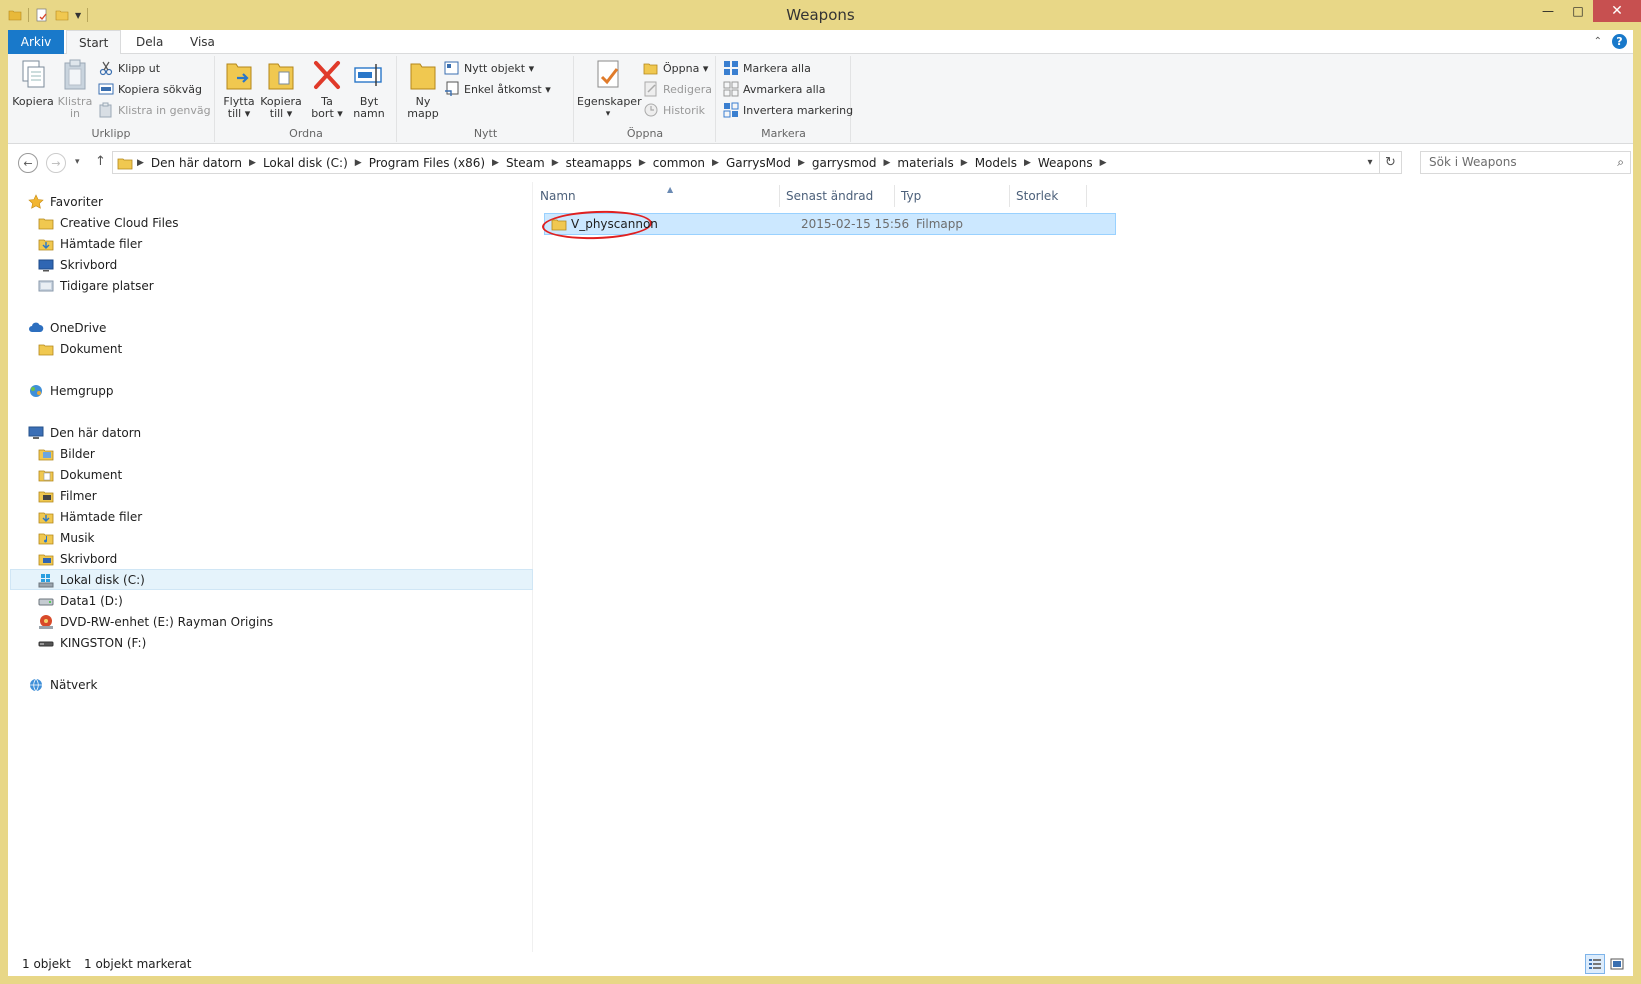 This screenshot has width=1641, height=984. I want to click on tree-network: Nätverk, so click(62, 685).